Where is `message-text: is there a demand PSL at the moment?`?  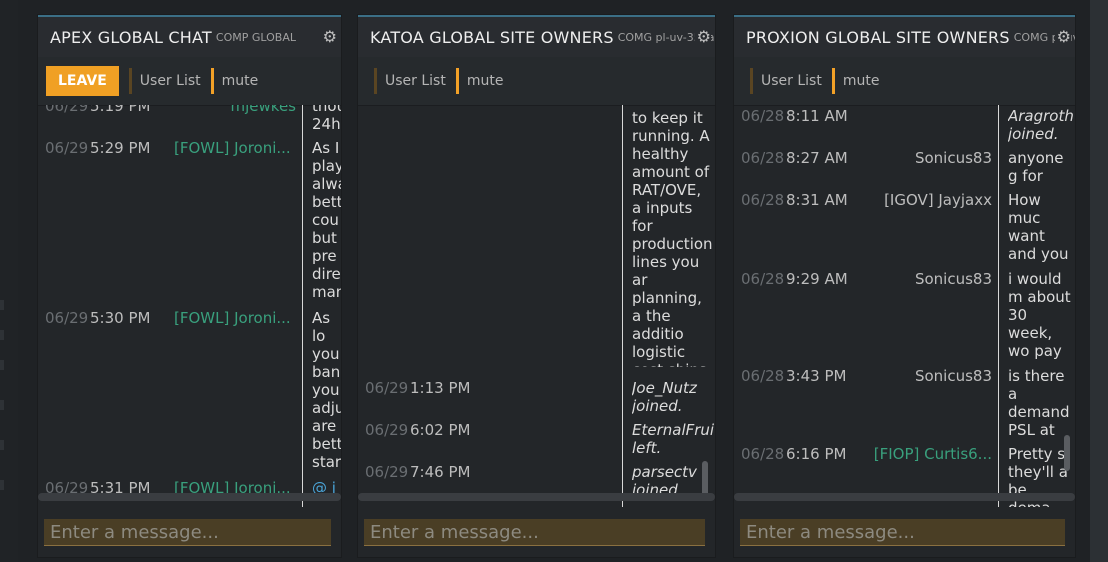
message-text: is there a demand PSL at the moment? is located at coordinates (1039, 403).